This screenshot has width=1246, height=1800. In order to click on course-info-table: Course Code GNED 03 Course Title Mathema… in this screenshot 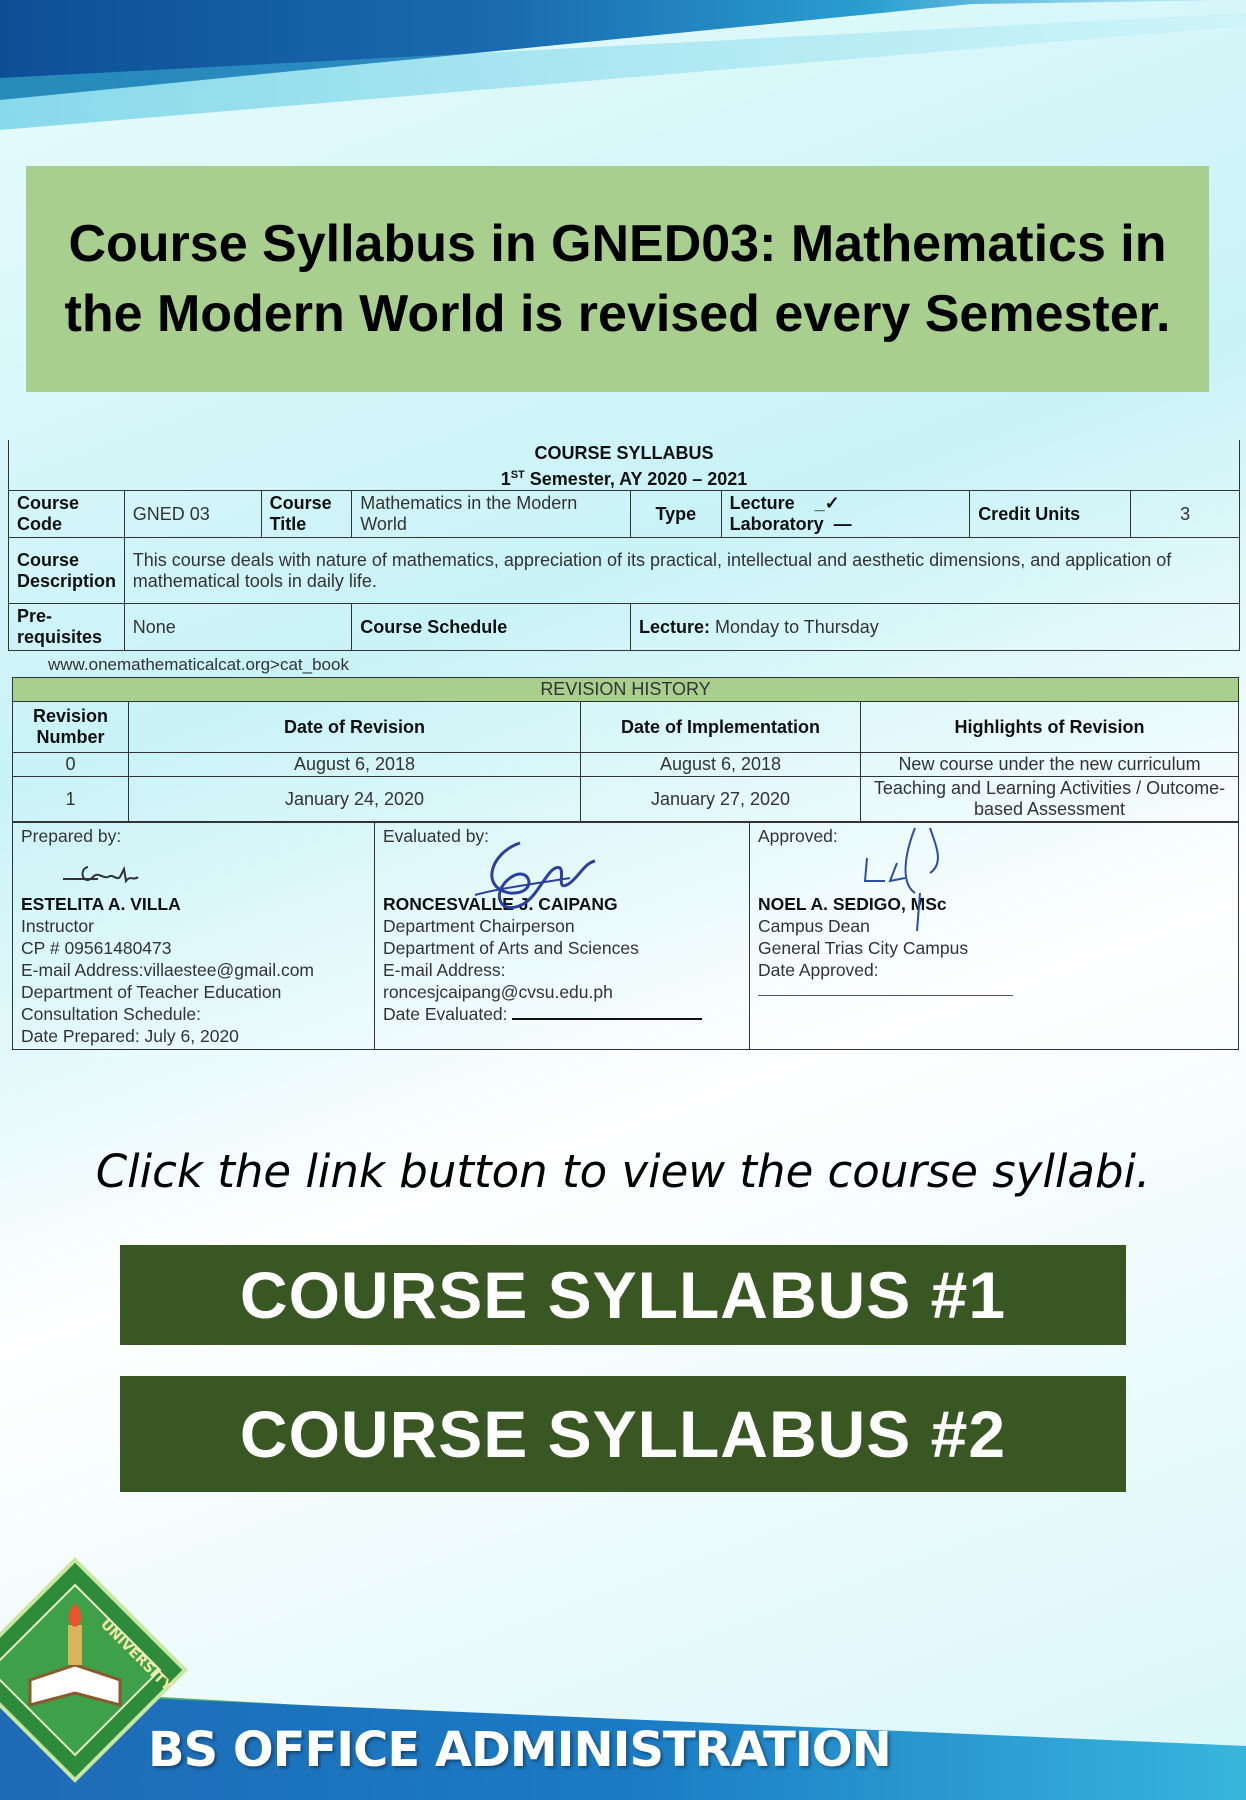, I will do `click(624, 570)`.